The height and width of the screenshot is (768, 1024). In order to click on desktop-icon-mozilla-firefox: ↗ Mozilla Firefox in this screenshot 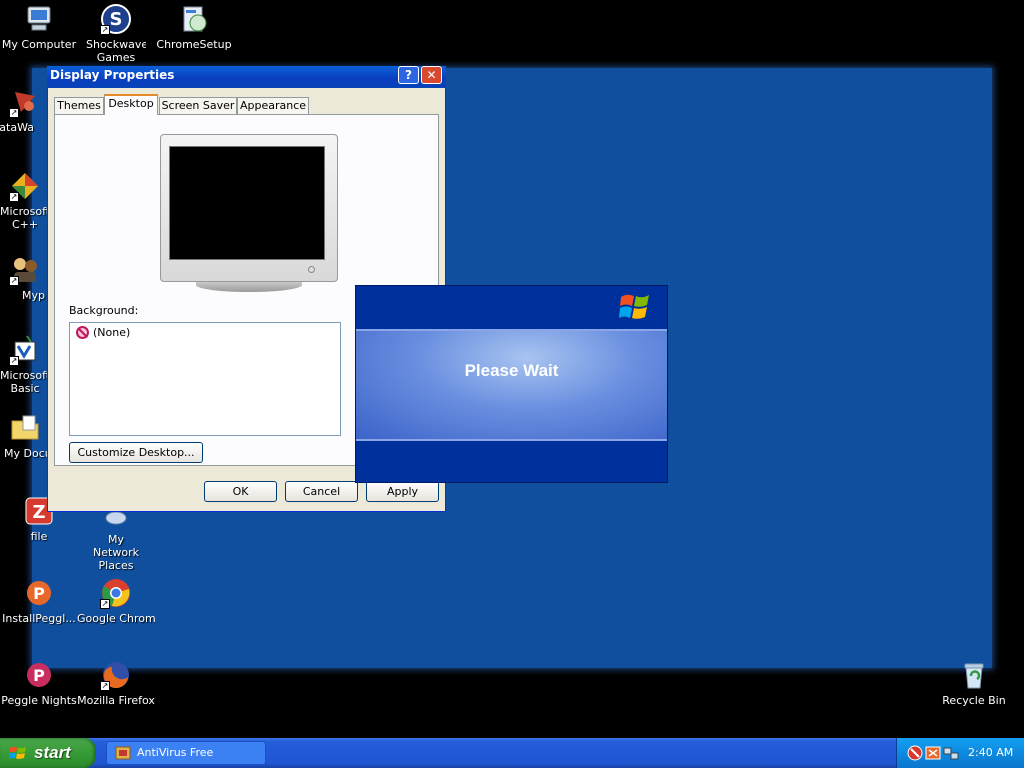, I will do `click(116, 683)`.